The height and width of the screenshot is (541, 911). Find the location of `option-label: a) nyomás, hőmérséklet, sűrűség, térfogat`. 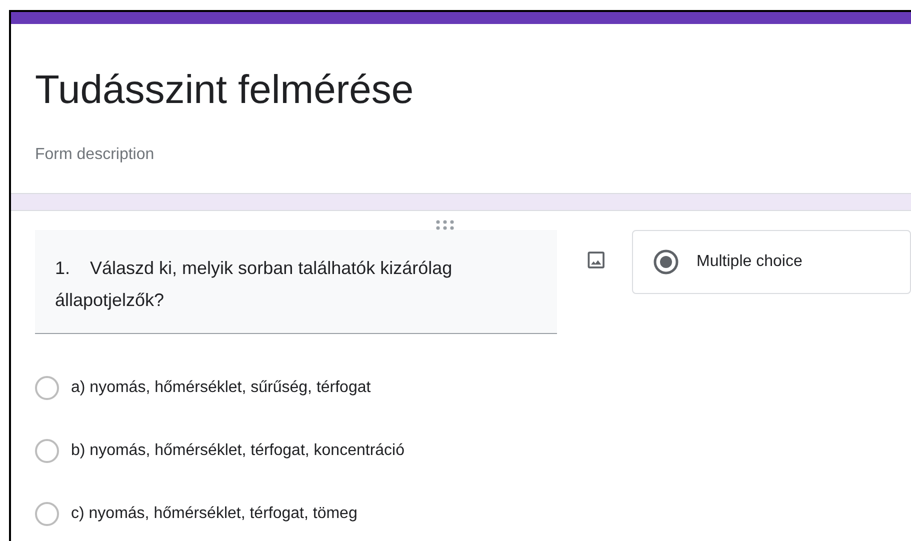

option-label: a) nyomás, hőmérséklet, sűrűség, térfogat is located at coordinates (221, 387).